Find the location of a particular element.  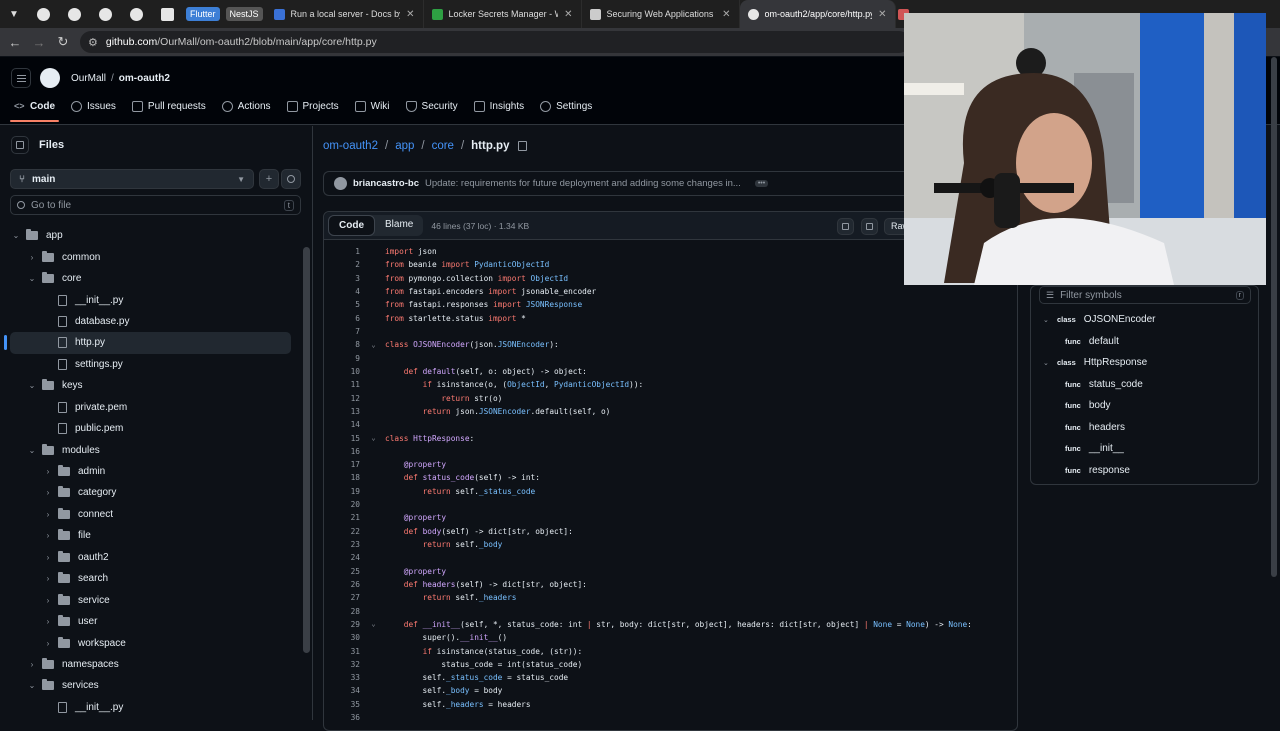

tab-actions: Actions is located at coordinates (246, 106).